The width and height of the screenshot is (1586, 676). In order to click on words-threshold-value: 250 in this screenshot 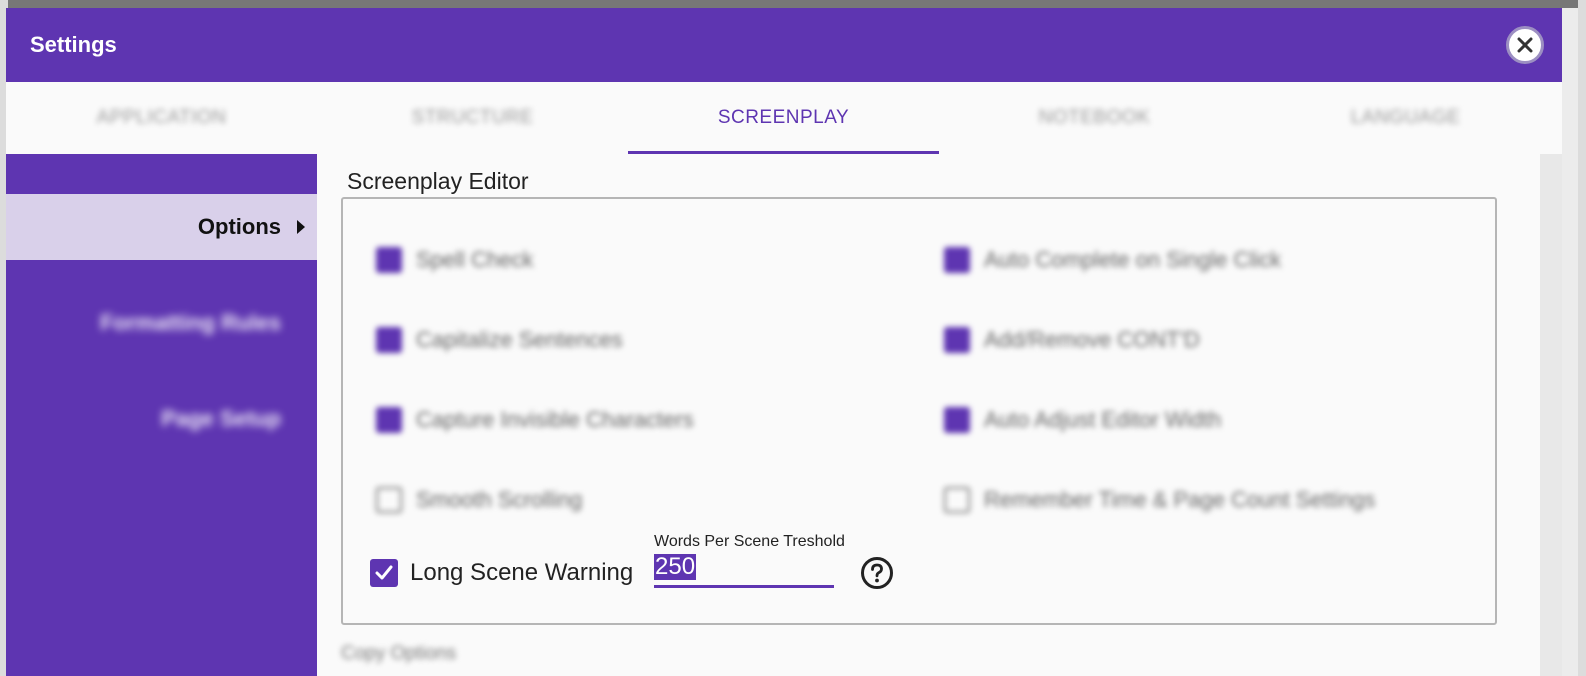, I will do `click(675, 566)`.